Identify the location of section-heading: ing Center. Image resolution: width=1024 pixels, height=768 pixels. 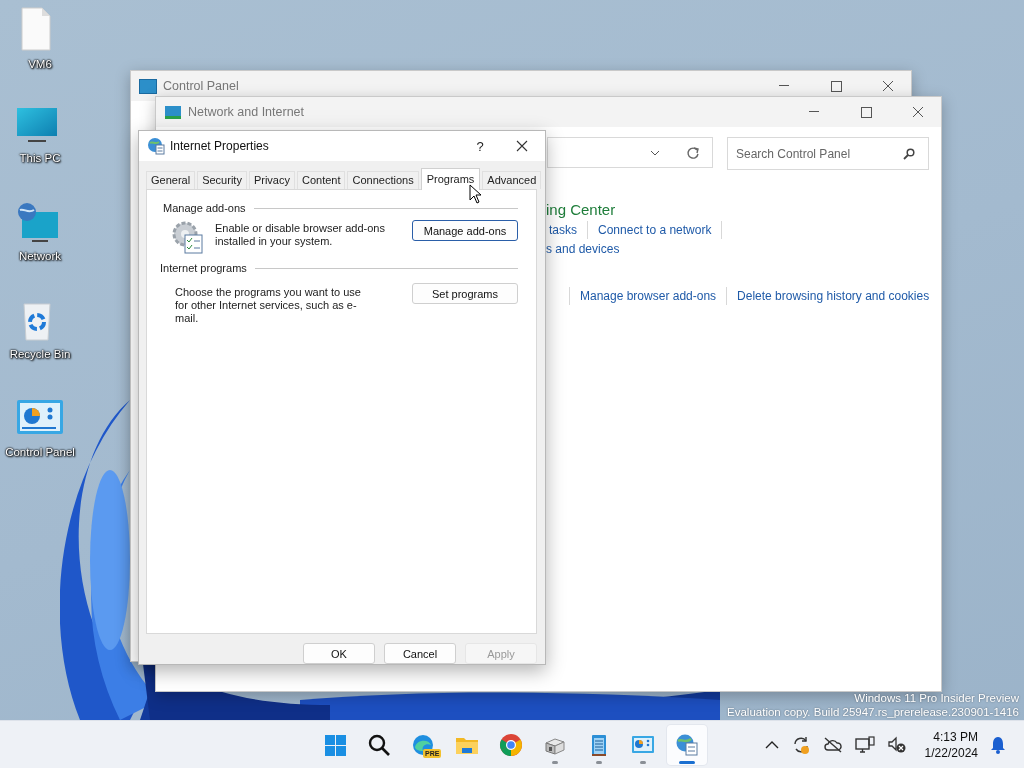
(743, 210).